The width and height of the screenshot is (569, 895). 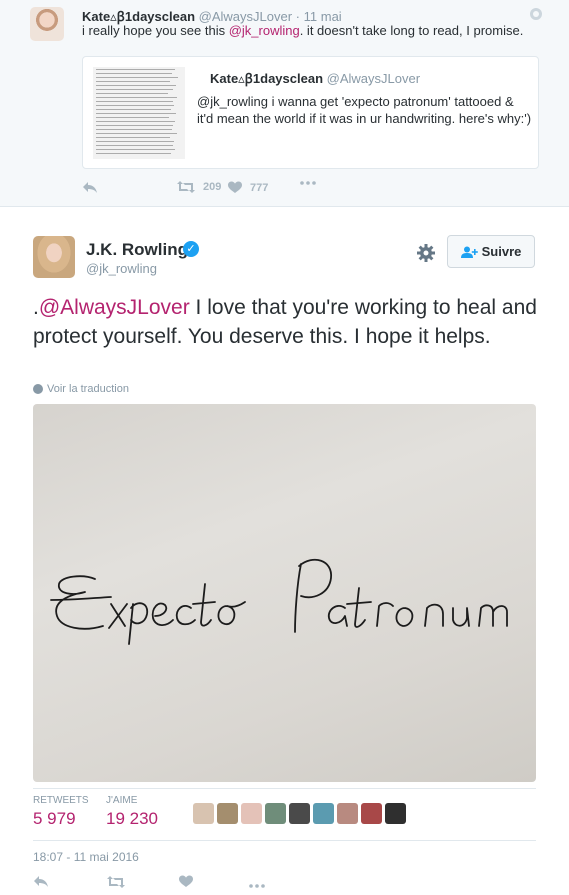 I want to click on retweets-value: 5 979, so click(x=54, y=818).